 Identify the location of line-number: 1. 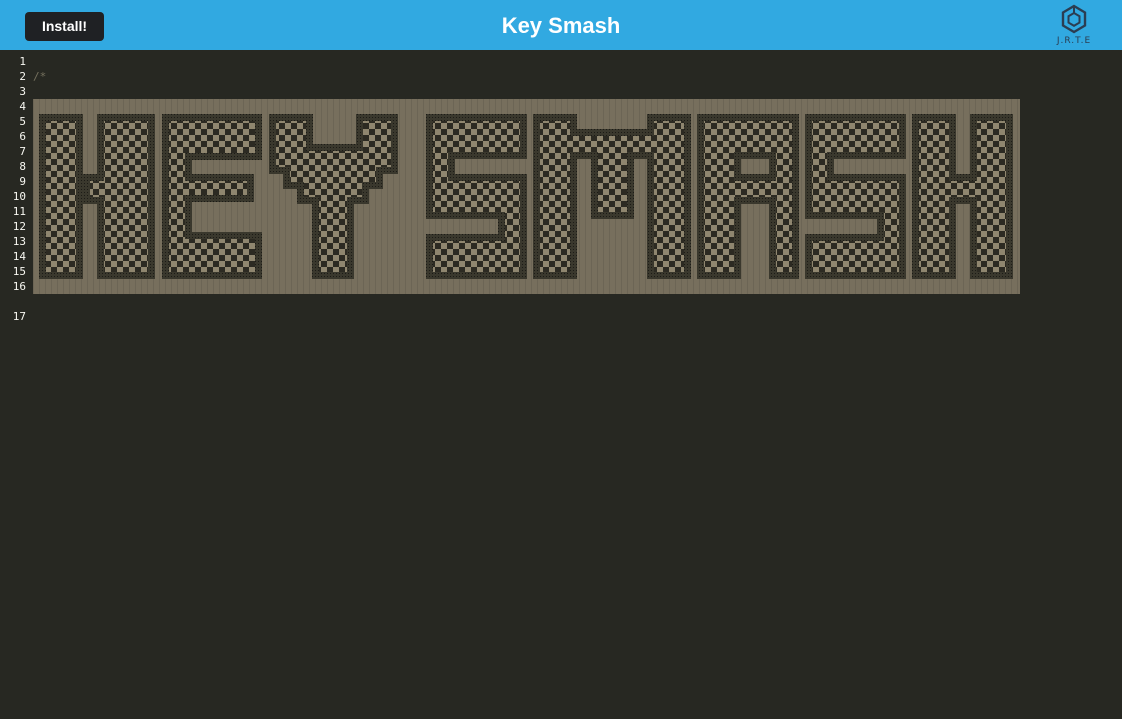
(22, 61).